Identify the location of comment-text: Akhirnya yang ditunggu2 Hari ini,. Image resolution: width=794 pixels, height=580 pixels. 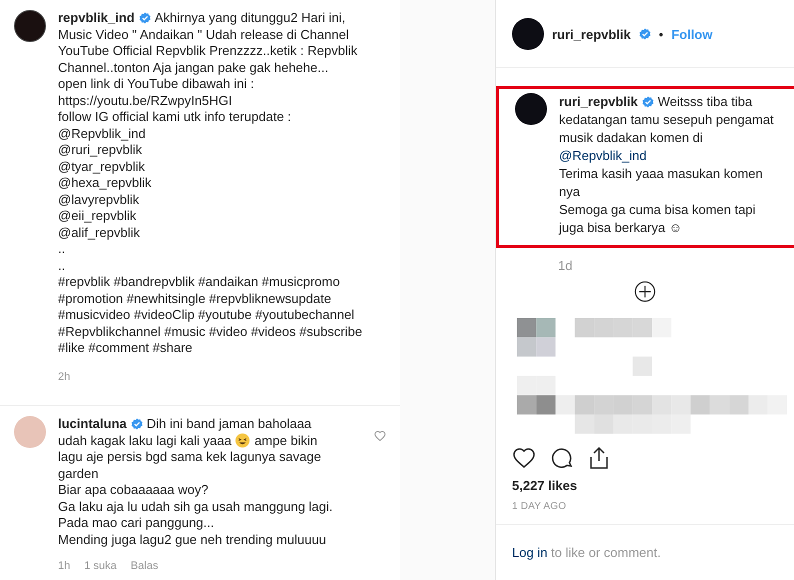
(250, 18).